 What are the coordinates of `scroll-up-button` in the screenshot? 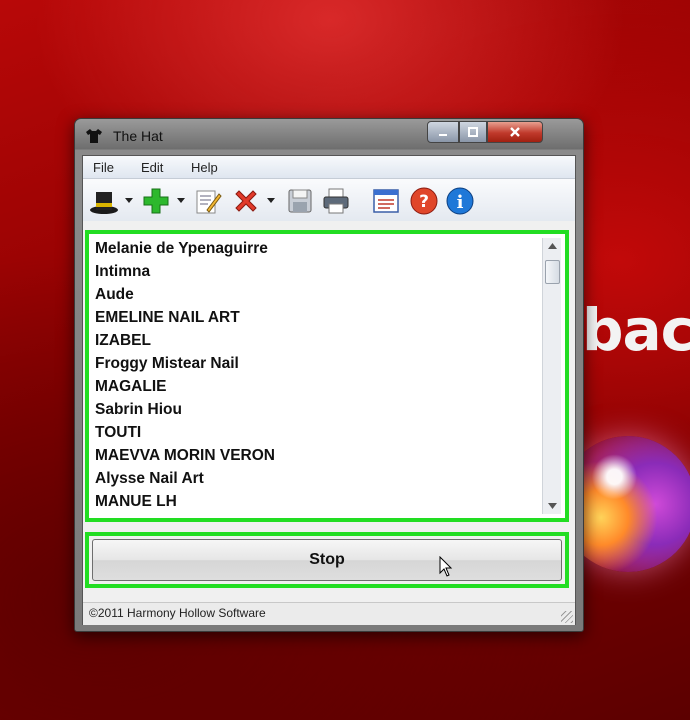 It's located at (552, 246).